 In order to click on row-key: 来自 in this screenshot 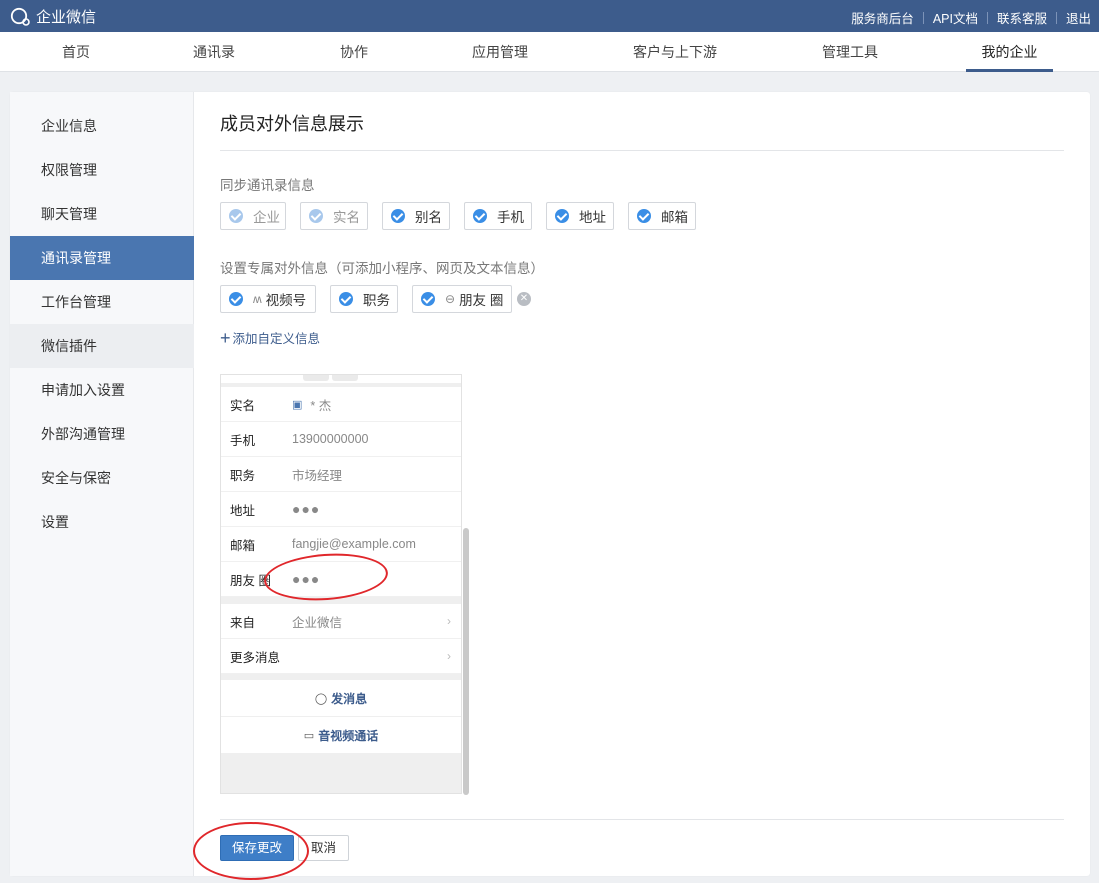, I will do `click(243, 622)`.